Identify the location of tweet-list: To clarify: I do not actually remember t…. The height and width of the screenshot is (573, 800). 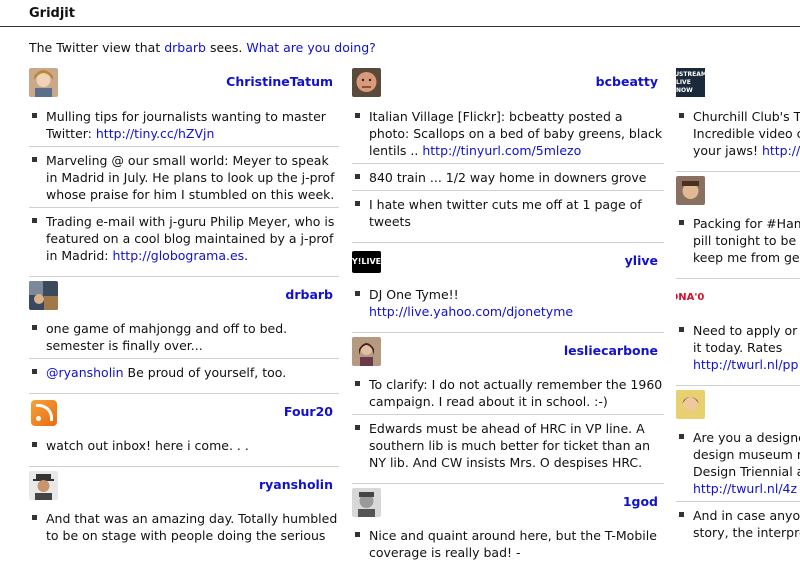
(508, 425).